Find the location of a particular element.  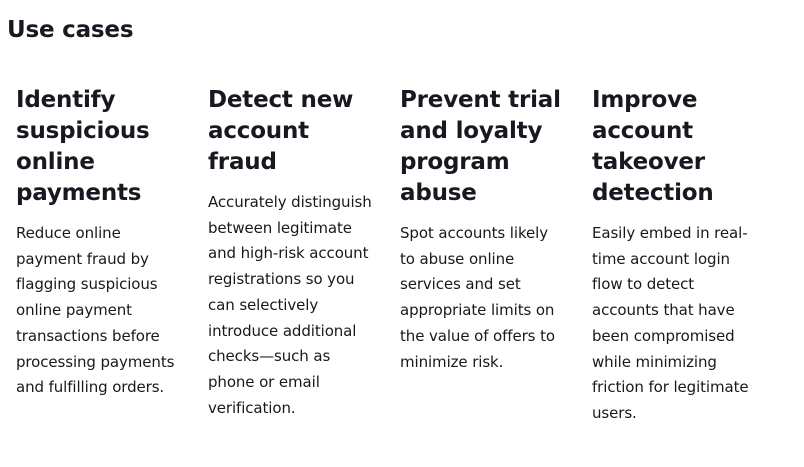

card-title: Detect new account fraud is located at coordinates (281, 131).